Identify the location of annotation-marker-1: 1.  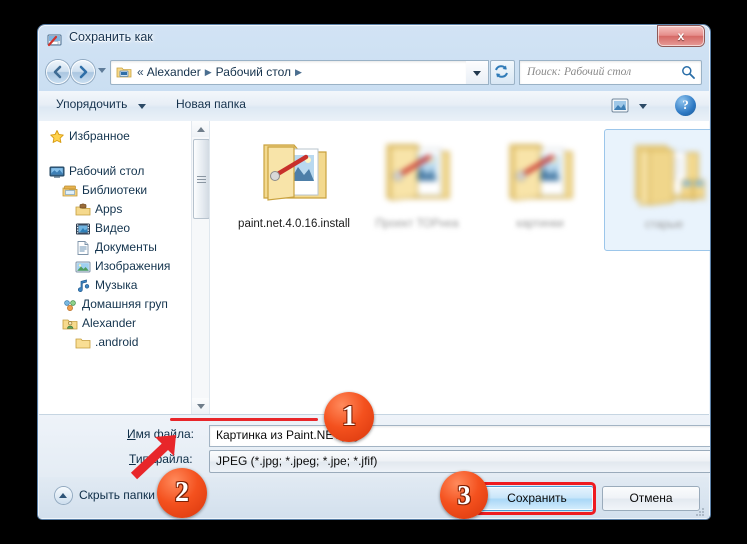
(349, 417).